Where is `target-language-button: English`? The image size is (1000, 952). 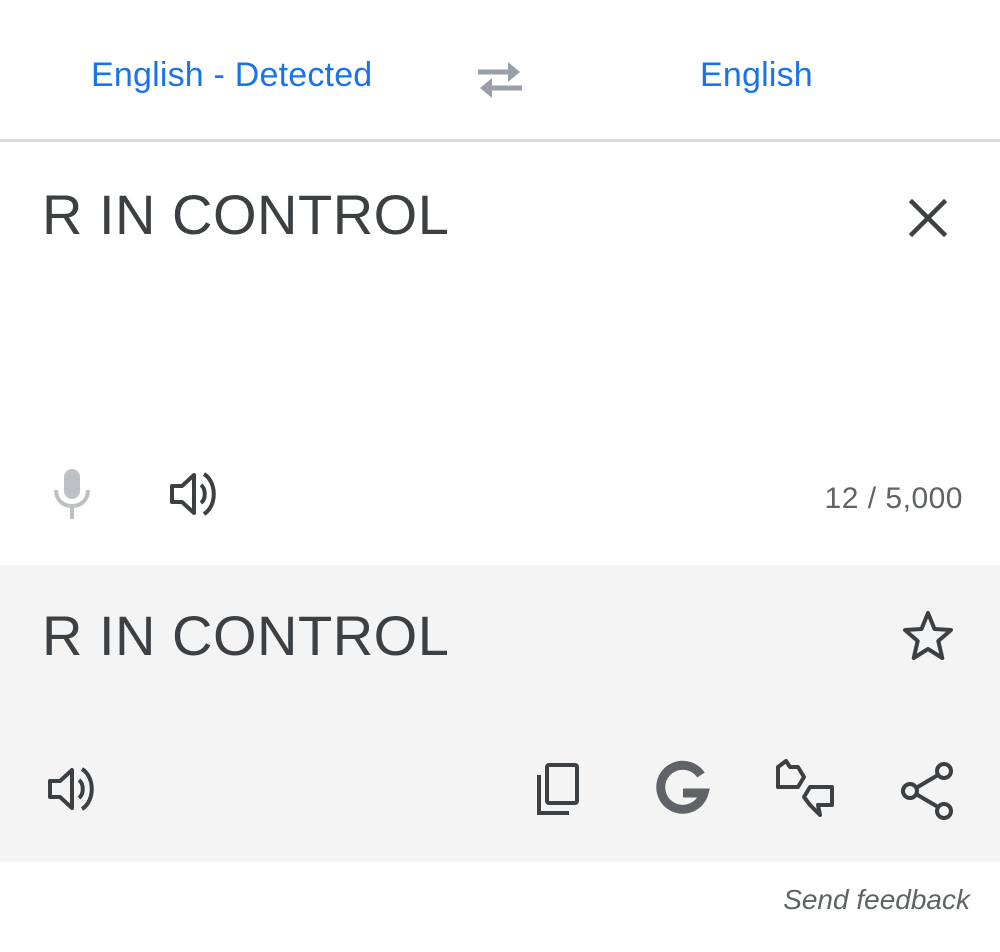 target-language-button: English is located at coordinates (756, 75).